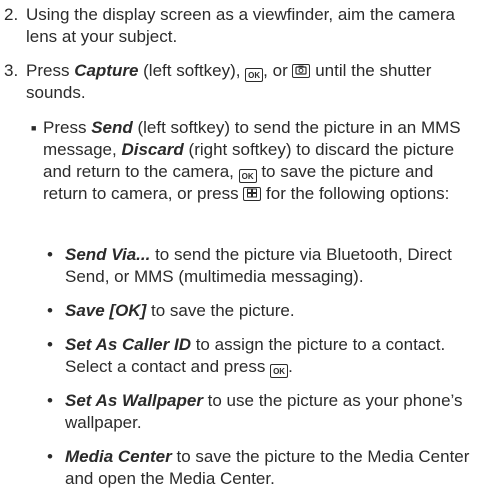 This screenshot has width=485, height=490. What do you see at coordinates (128, 344) in the screenshot?
I see `option-label: Set As Caller ID` at bounding box center [128, 344].